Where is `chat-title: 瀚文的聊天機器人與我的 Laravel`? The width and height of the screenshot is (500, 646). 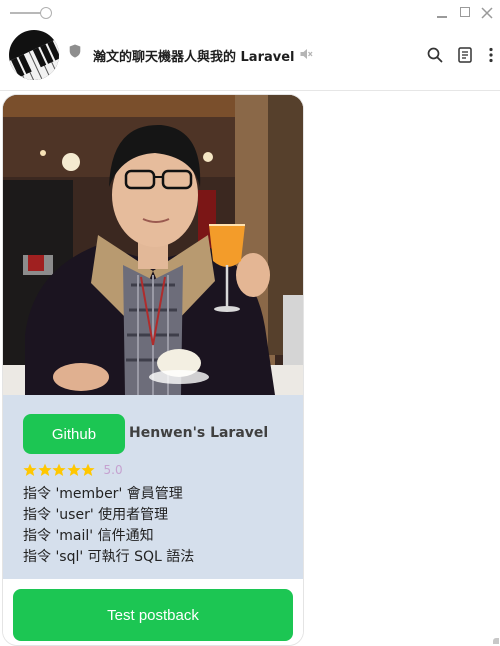
chat-title: 瀚文的聊天機器人與我的 Laravel is located at coordinates (194, 57).